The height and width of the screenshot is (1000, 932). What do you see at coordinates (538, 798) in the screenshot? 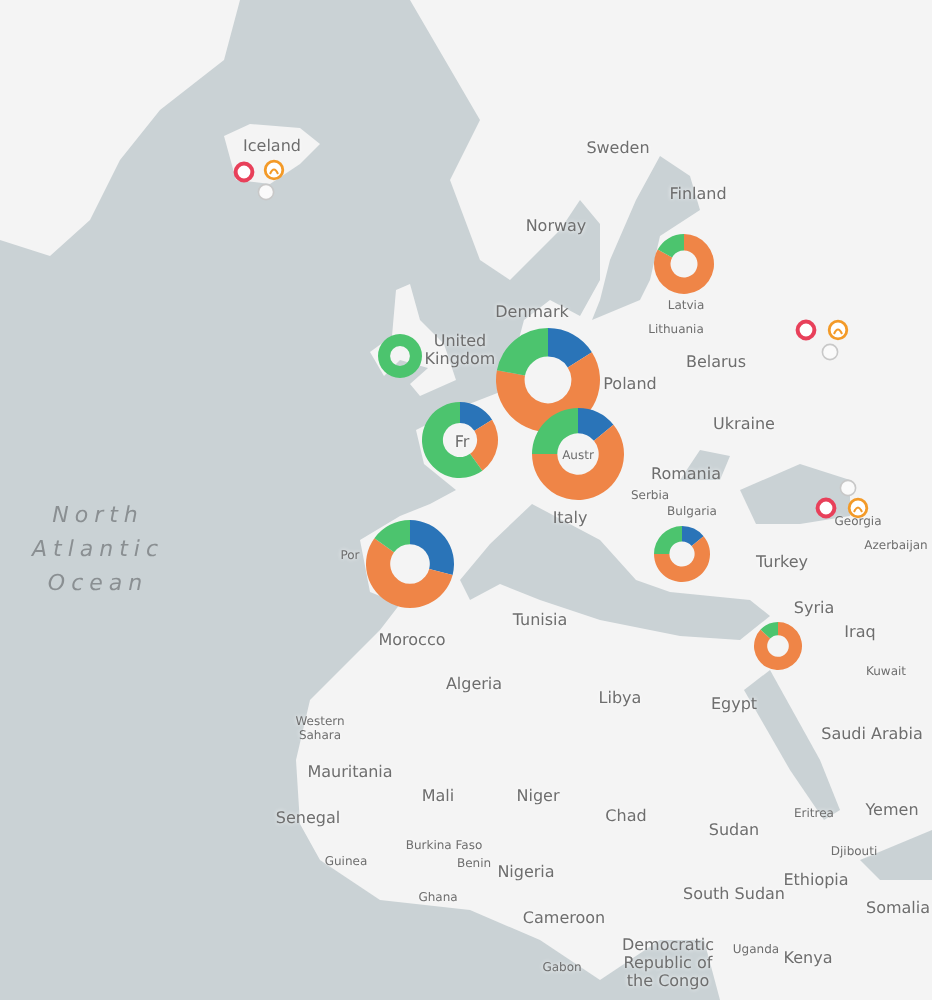
I see `country-label: Niger` at bounding box center [538, 798].